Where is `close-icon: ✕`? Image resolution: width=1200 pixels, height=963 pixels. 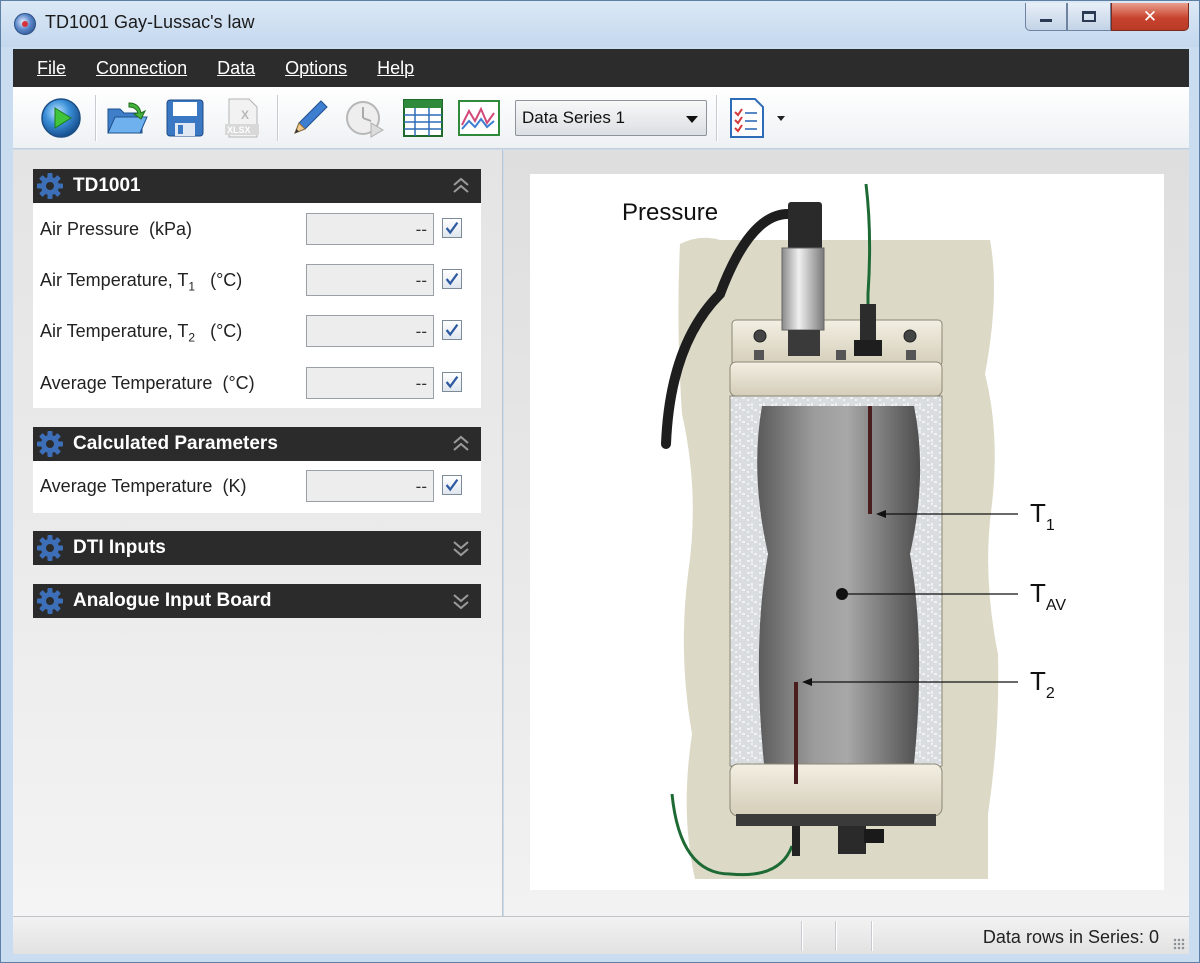
close-icon: ✕ is located at coordinates (1150, 16).